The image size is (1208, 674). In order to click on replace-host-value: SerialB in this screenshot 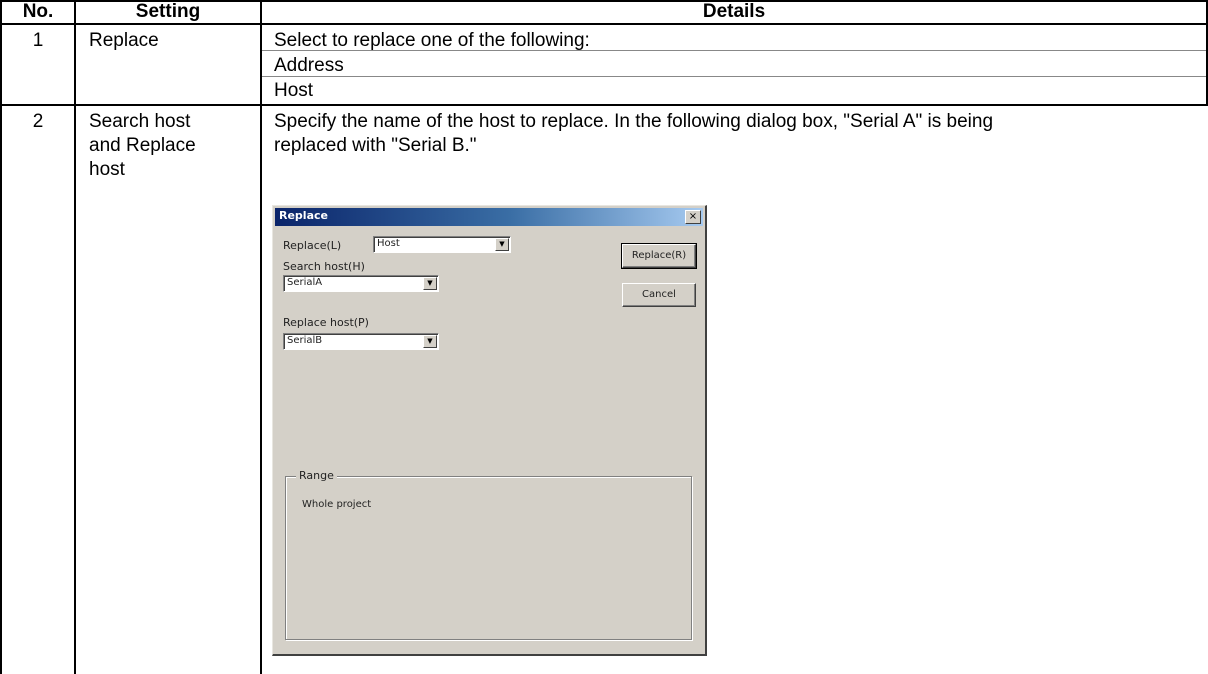, I will do `click(305, 340)`.